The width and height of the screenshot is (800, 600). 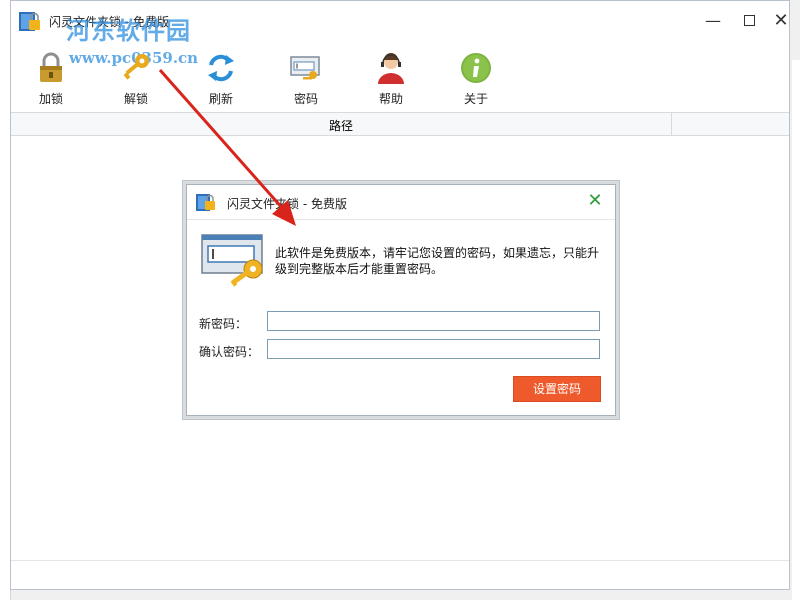 What do you see at coordinates (128, 31) in the screenshot?
I see `watermark-site-name: 河东软件园` at bounding box center [128, 31].